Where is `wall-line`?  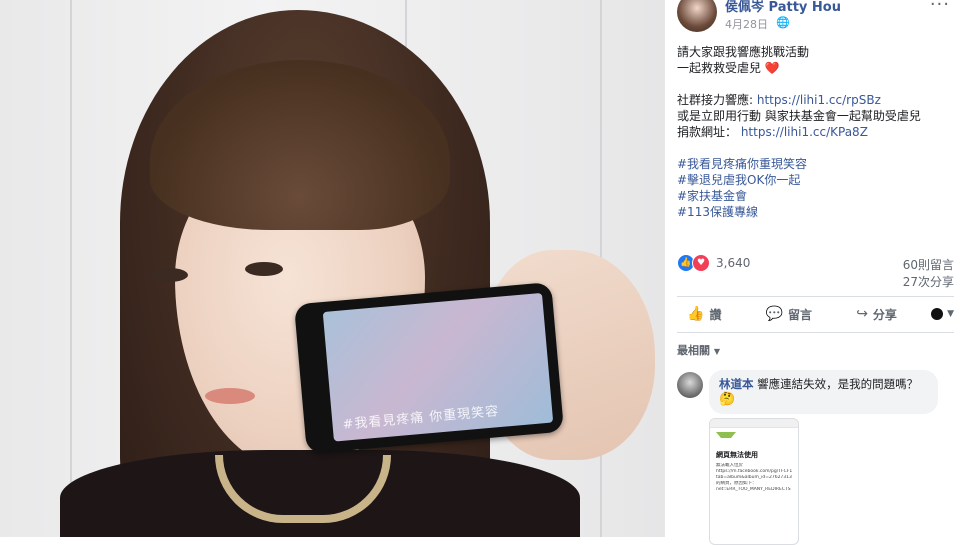 wall-line is located at coordinates (71, 268).